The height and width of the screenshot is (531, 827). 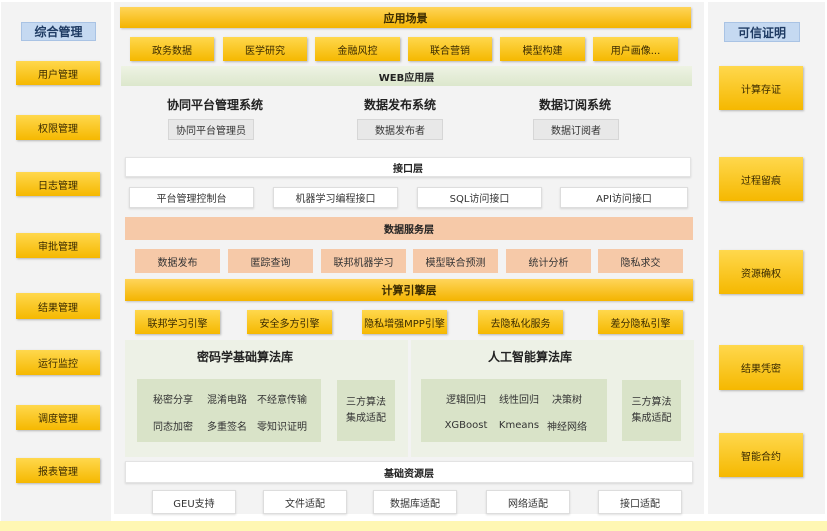 I want to click on ai-algo-kmeans: Kmeans, so click(x=519, y=425).